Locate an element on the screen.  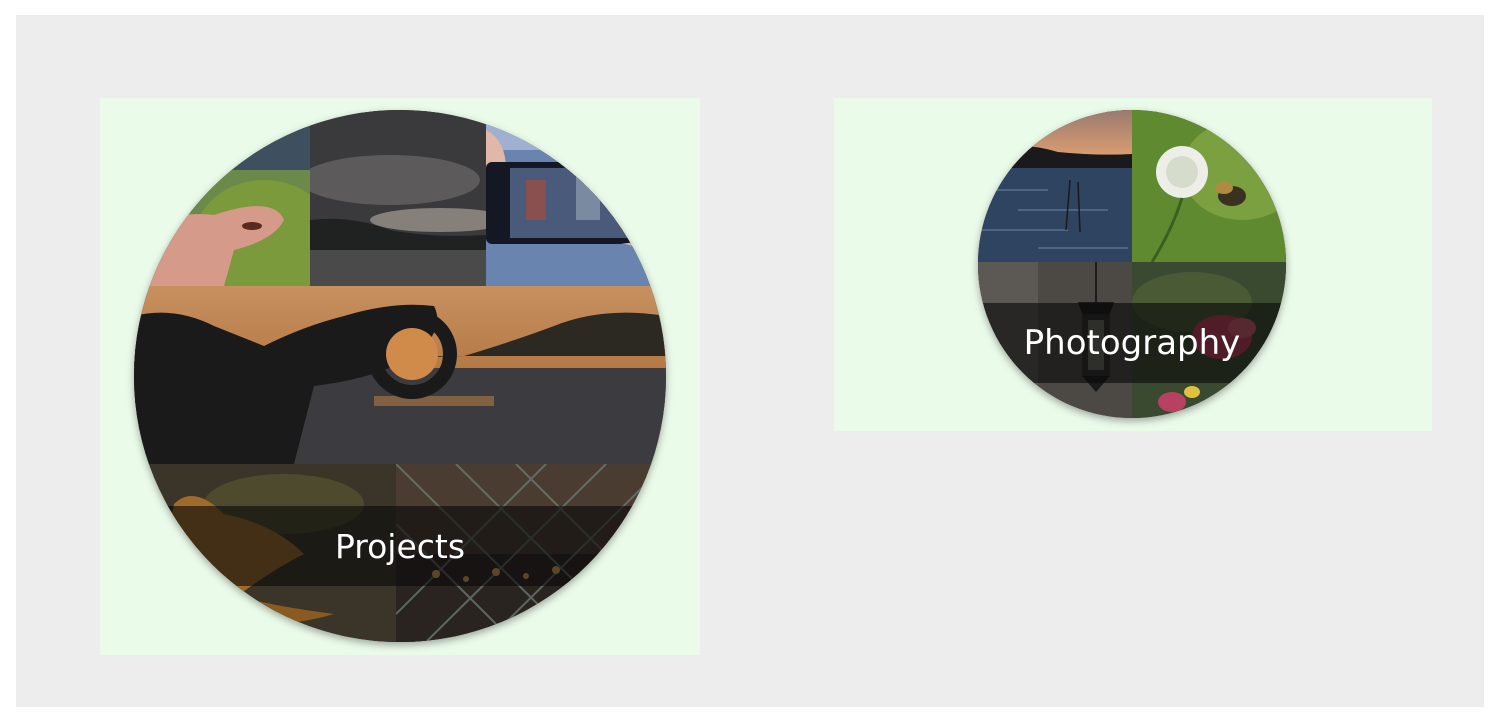
photography-collage-circle: Photography is located at coordinates (1132, 264).